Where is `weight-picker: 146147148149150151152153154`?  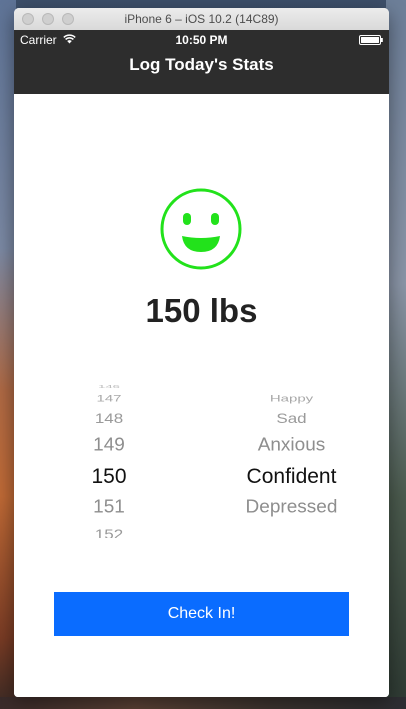
weight-picker: 146147148149150151152153154 is located at coordinates (109, 448).